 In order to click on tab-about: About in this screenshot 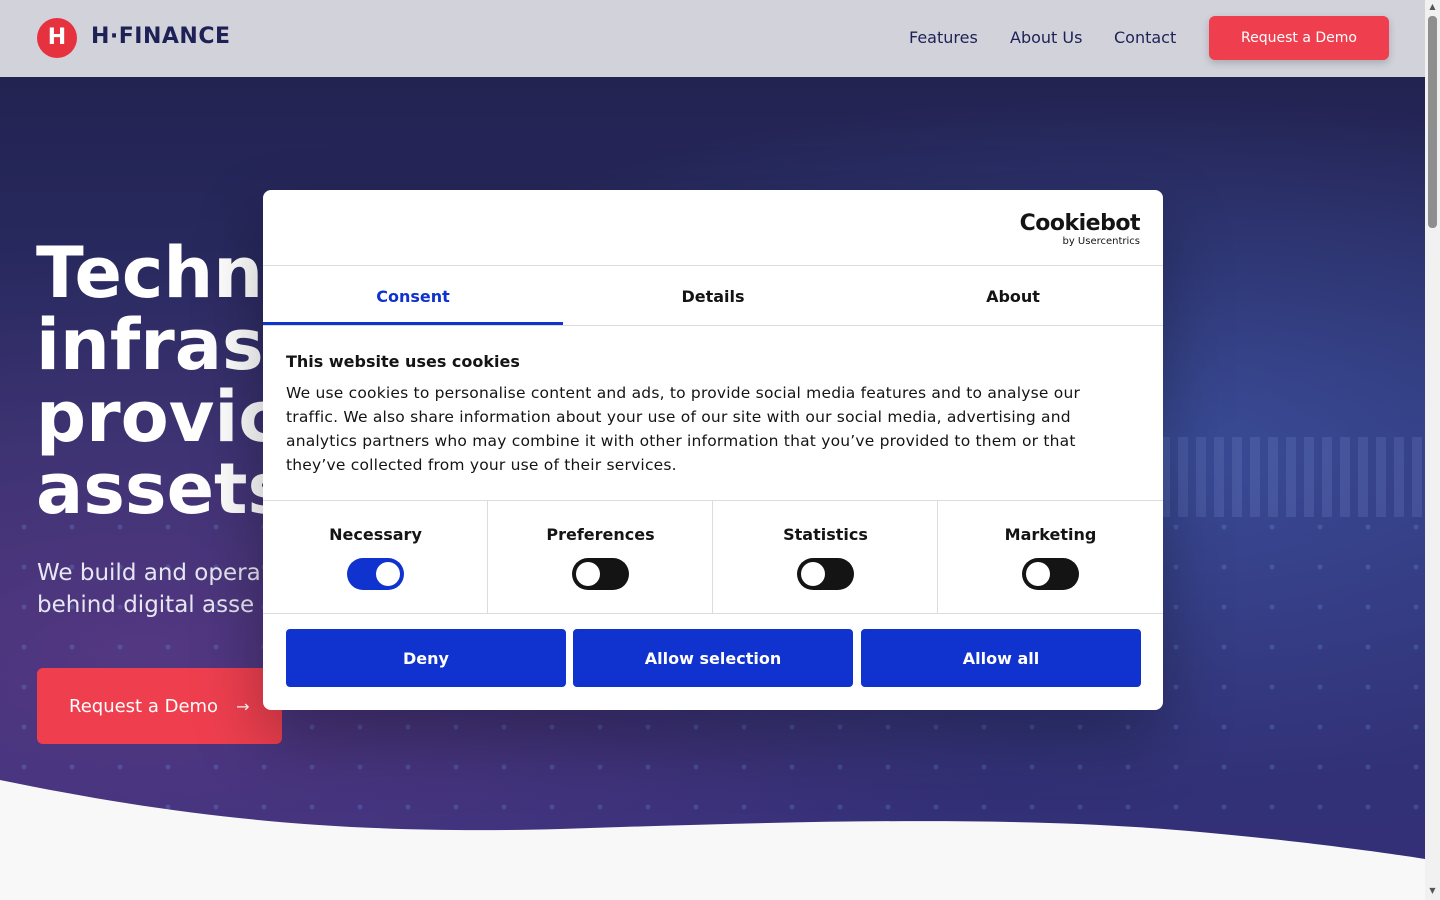, I will do `click(1013, 296)`.